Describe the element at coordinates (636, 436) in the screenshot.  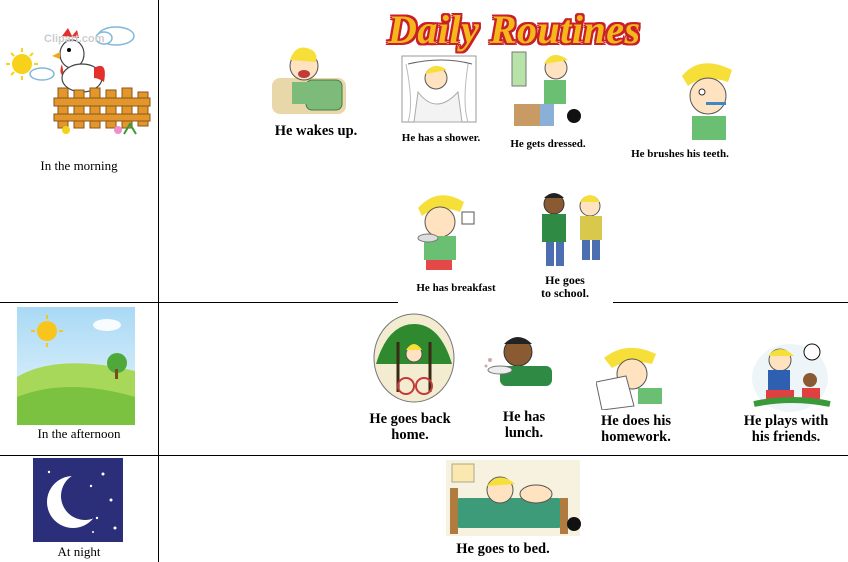
I see `caption-homework-line2: homework.` at that location.